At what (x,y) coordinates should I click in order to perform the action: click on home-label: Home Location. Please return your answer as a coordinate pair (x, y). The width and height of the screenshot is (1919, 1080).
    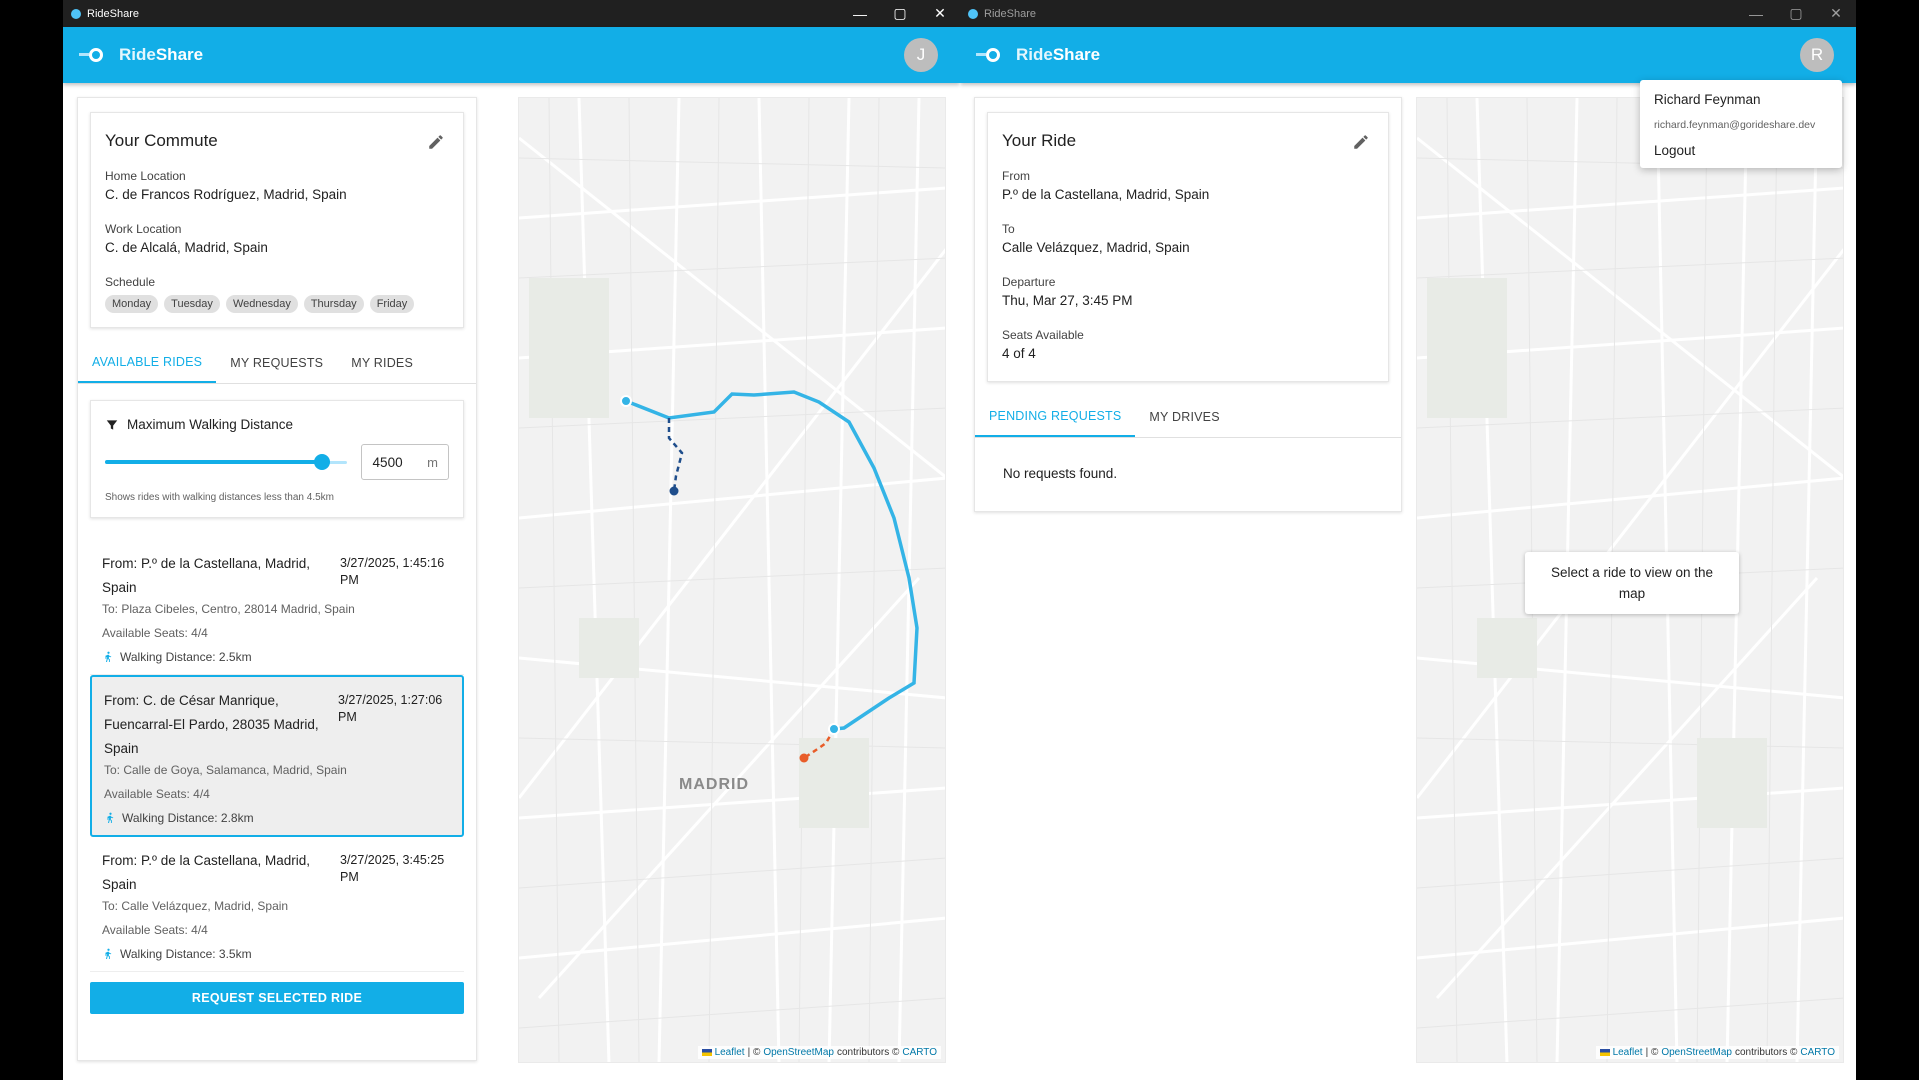
    Looking at the image, I should click on (145, 176).